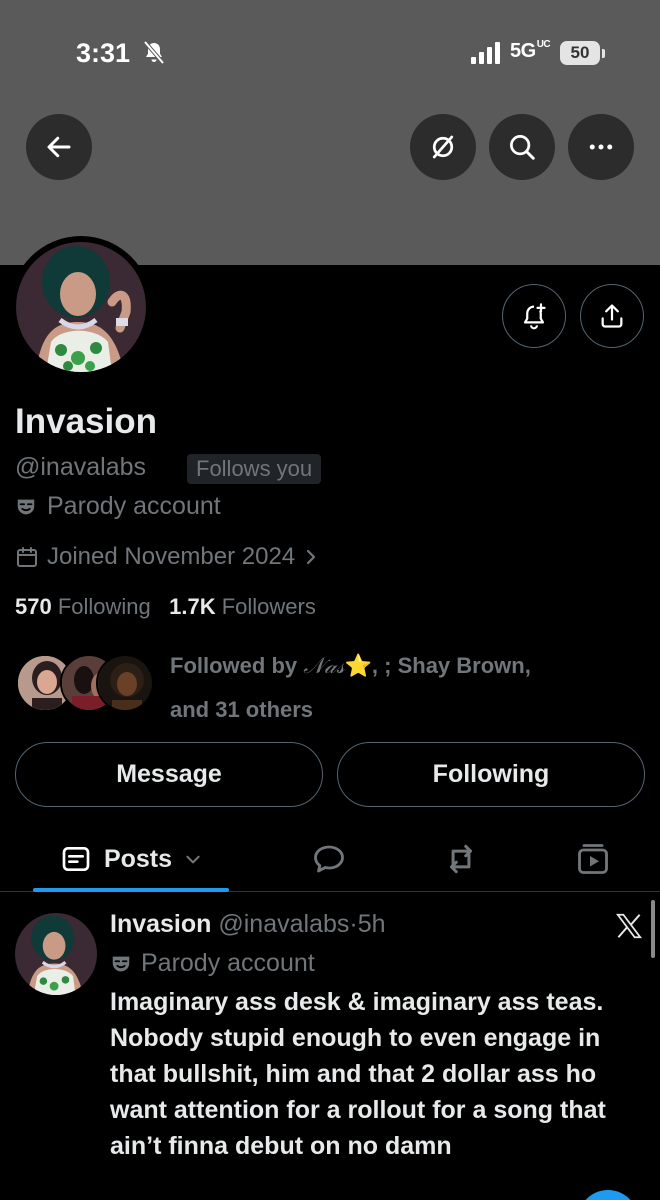  What do you see at coordinates (83, 606) in the screenshot?
I see `following-stat: 570 Following` at bounding box center [83, 606].